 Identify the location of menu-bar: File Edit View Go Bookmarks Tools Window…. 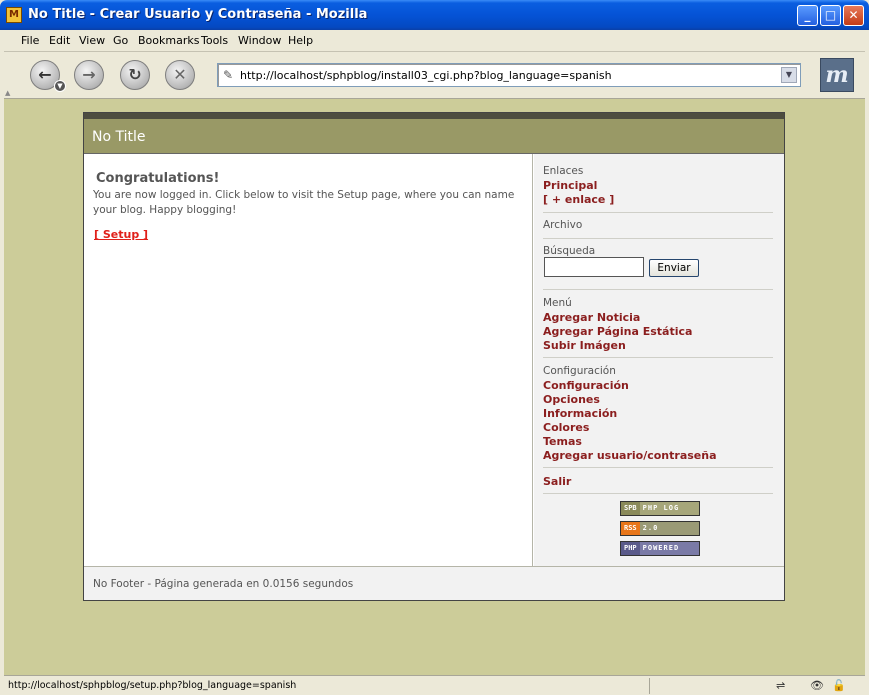
(434, 41).